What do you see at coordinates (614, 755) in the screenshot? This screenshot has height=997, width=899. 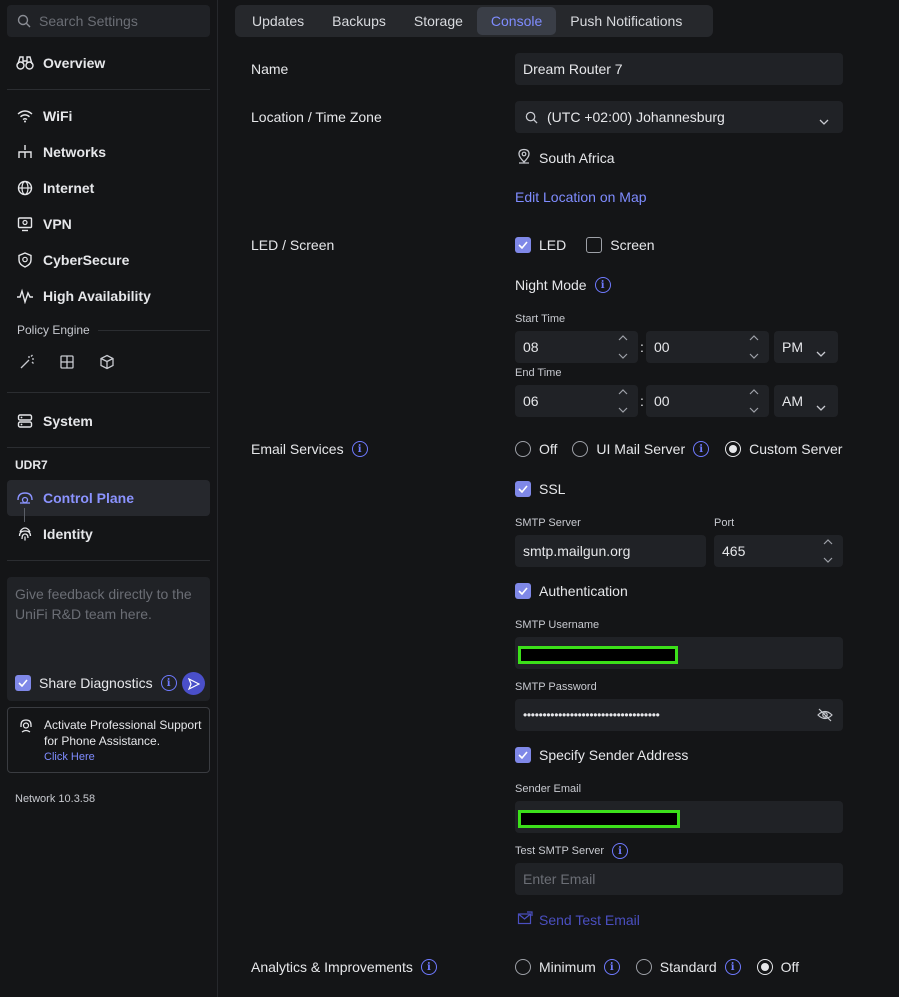 I see `specify-sender-label: Specify Sender Address` at bounding box center [614, 755].